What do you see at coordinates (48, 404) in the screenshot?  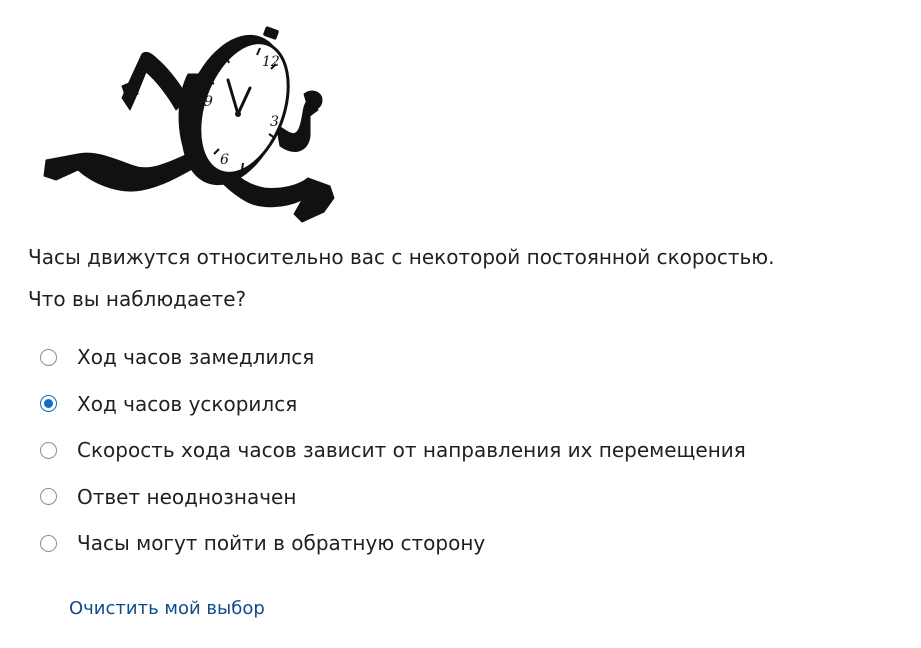 I see `radio-button-selected` at bounding box center [48, 404].